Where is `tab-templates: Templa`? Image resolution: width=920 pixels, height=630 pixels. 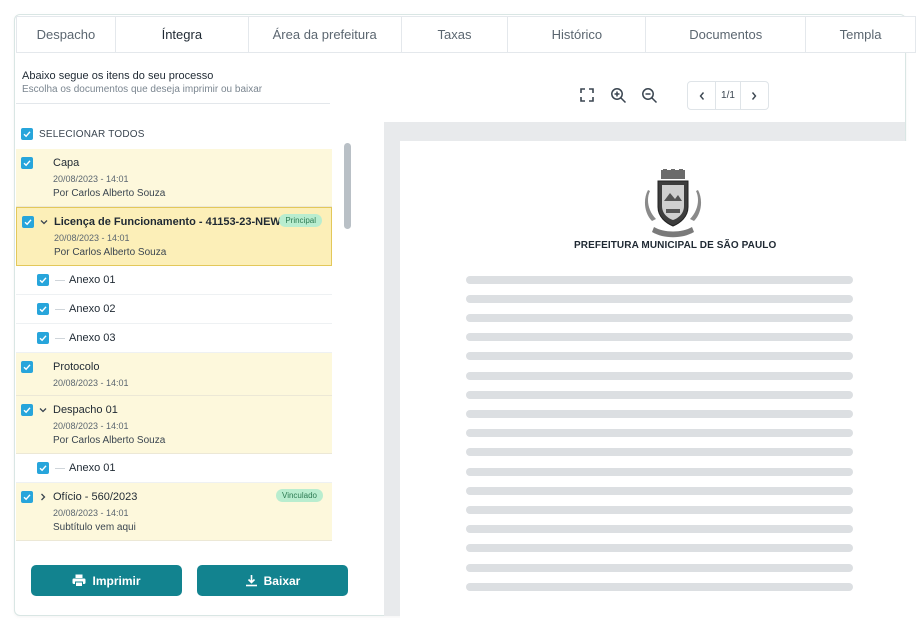
tab-templates: Templa is located at coordinates (861, 34).